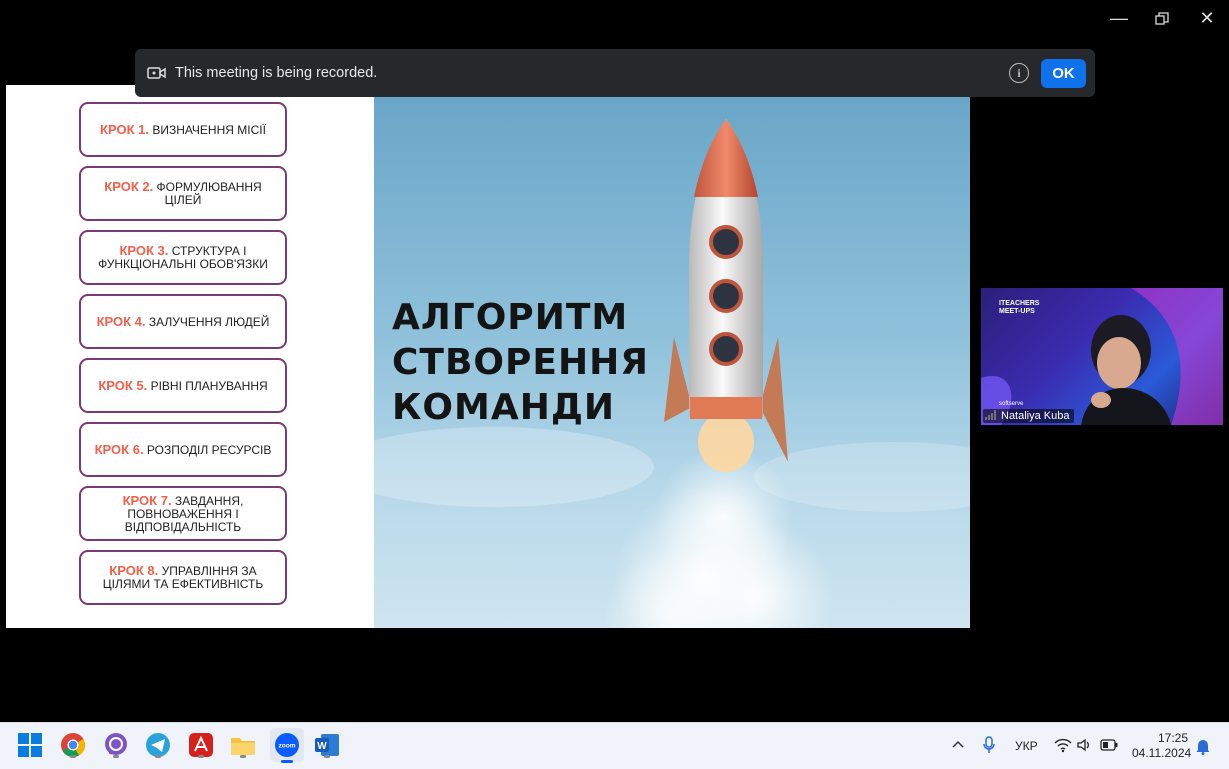 This screenshot has height=769, width=1229. I want to click on step-5: КРОК 5. РІВНІ ПЛАНУВАННЯ, so click(183, 385).